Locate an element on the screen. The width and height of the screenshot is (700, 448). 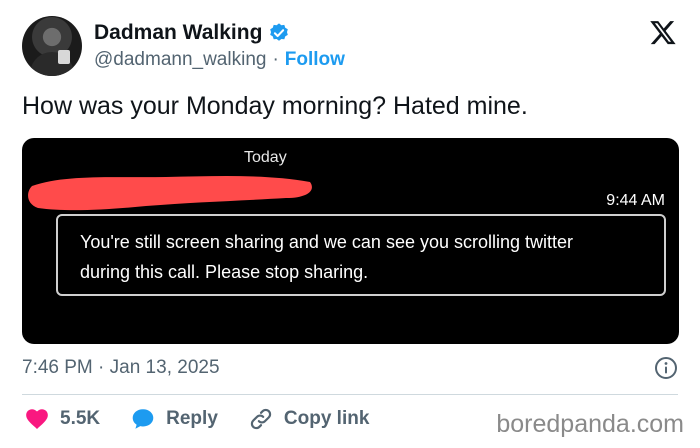
author-handle: @dadmann_walking is located at coordinates (180, 60).